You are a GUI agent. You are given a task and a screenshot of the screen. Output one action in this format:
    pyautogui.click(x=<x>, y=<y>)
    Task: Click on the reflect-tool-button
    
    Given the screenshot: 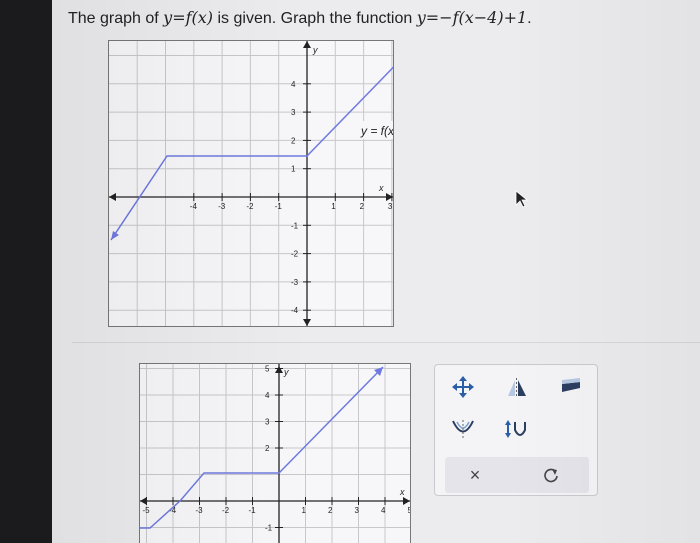 What is the action you would take?
    pyautogui.click(x=517, y=387)
    